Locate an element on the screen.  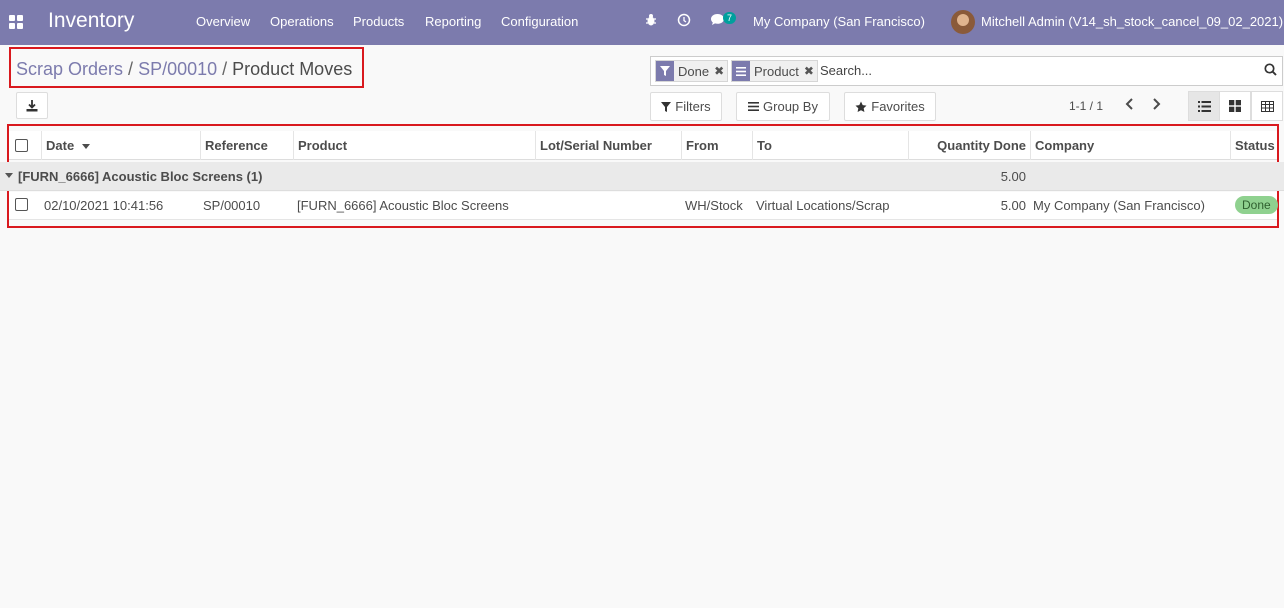
star-icon is located at coordinates (861, 106).